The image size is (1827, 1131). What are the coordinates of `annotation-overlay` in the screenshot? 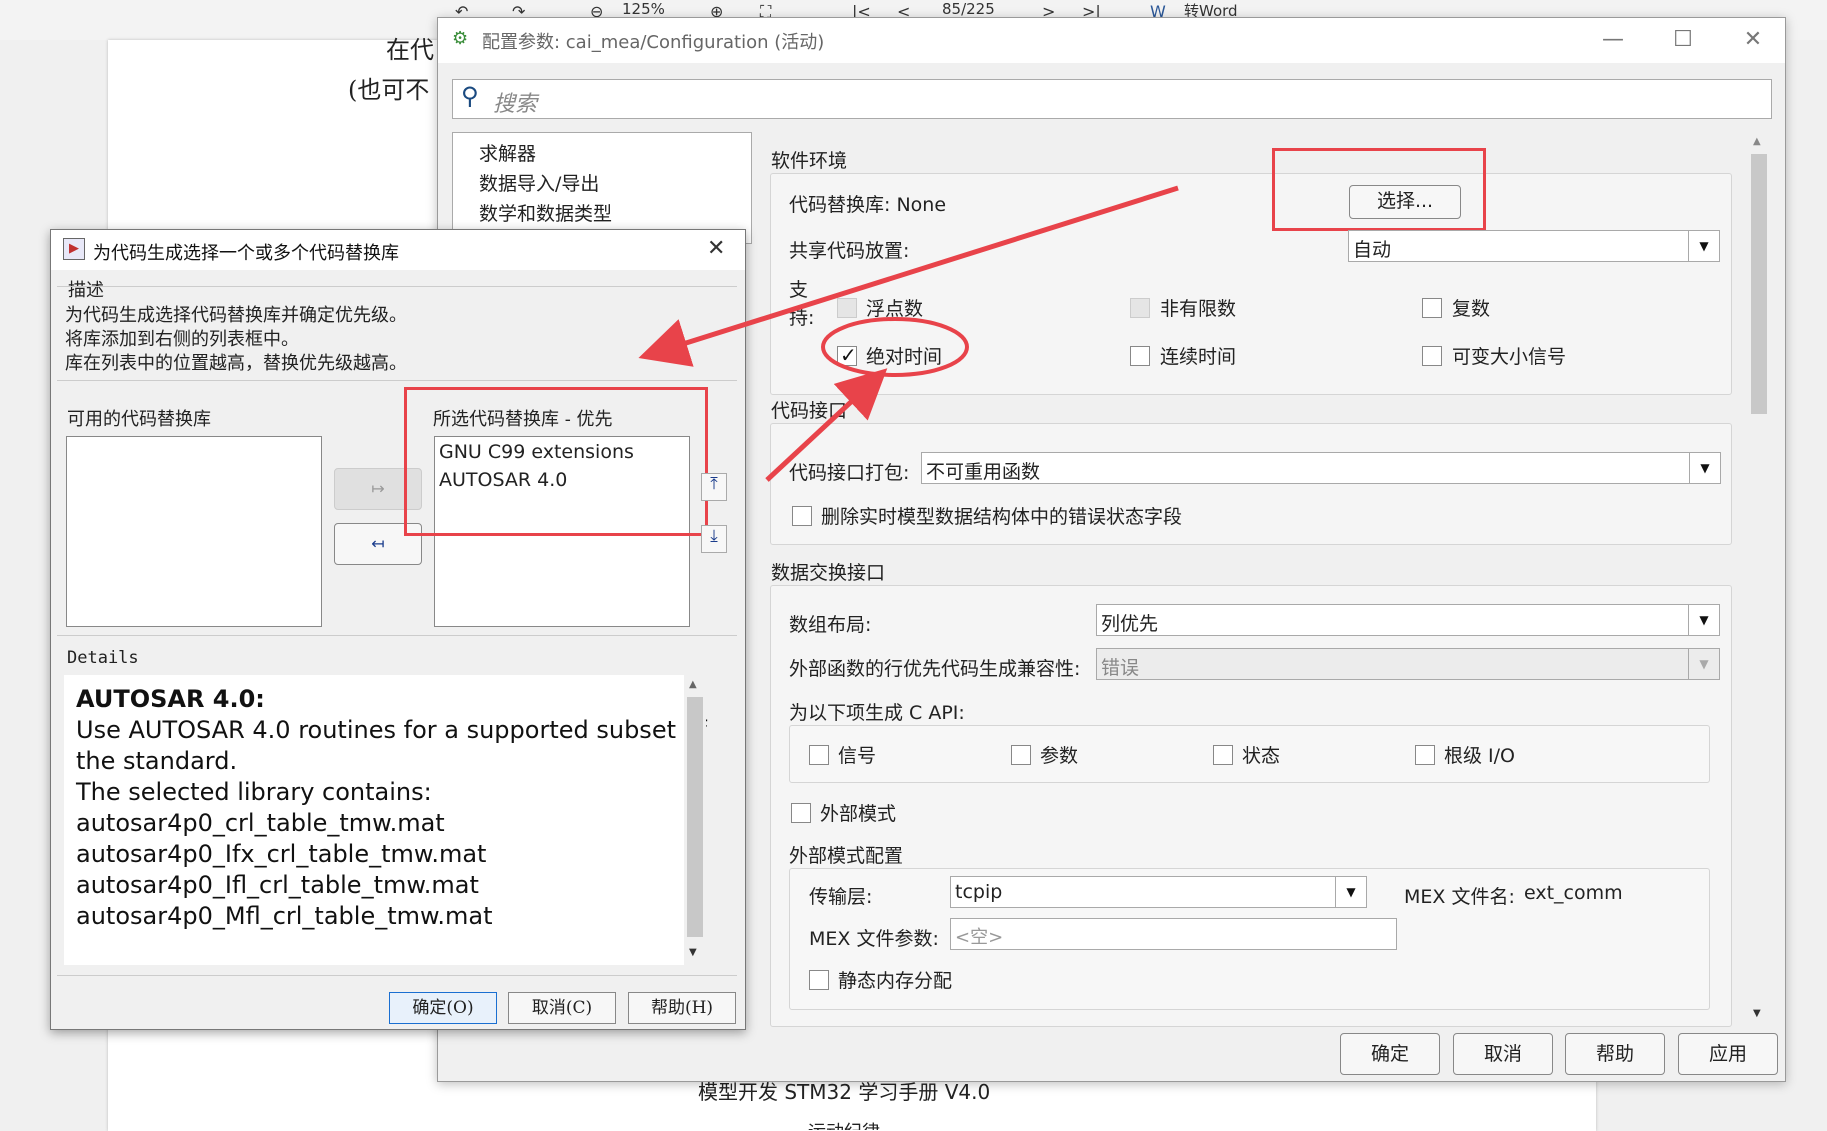 It's located at (908, 333).